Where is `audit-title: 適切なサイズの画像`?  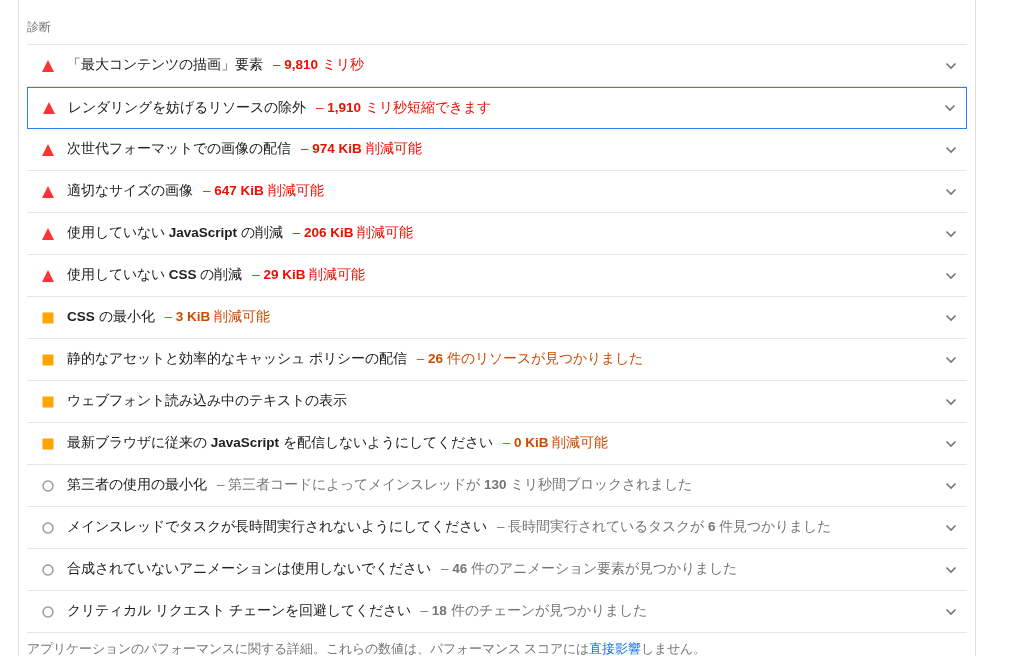
audit-title: 適切なサイズの画像 is located at coordinates (130, 191).